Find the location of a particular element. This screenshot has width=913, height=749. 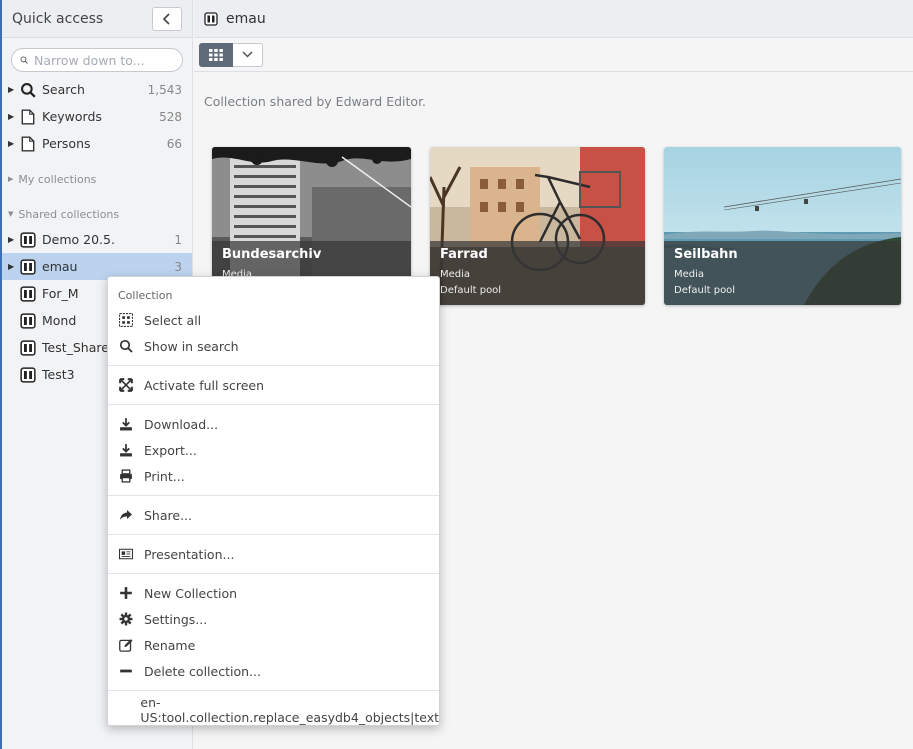

export-icon is located at coordinates (126, 450).